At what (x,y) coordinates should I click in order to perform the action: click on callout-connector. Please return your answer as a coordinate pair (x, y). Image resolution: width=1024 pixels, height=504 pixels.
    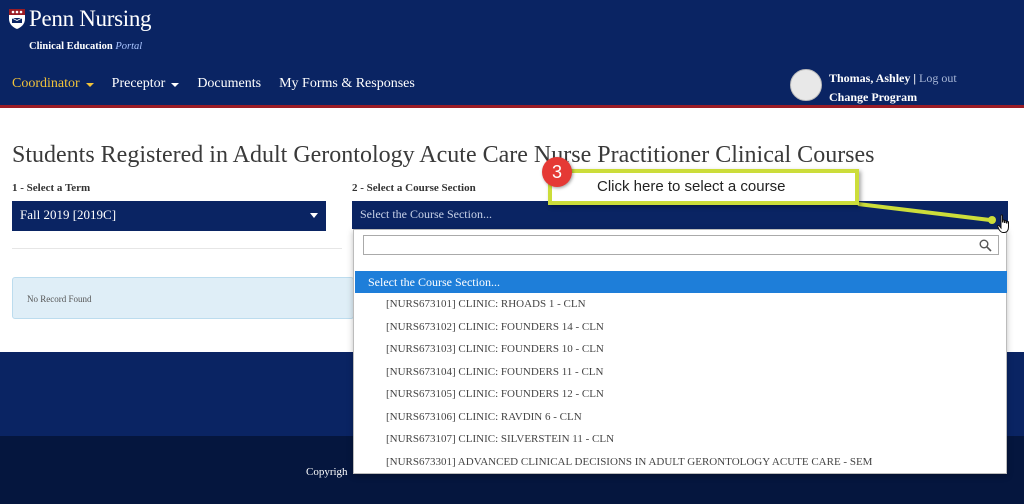
    Looking at the image, I should click on (926, 213).